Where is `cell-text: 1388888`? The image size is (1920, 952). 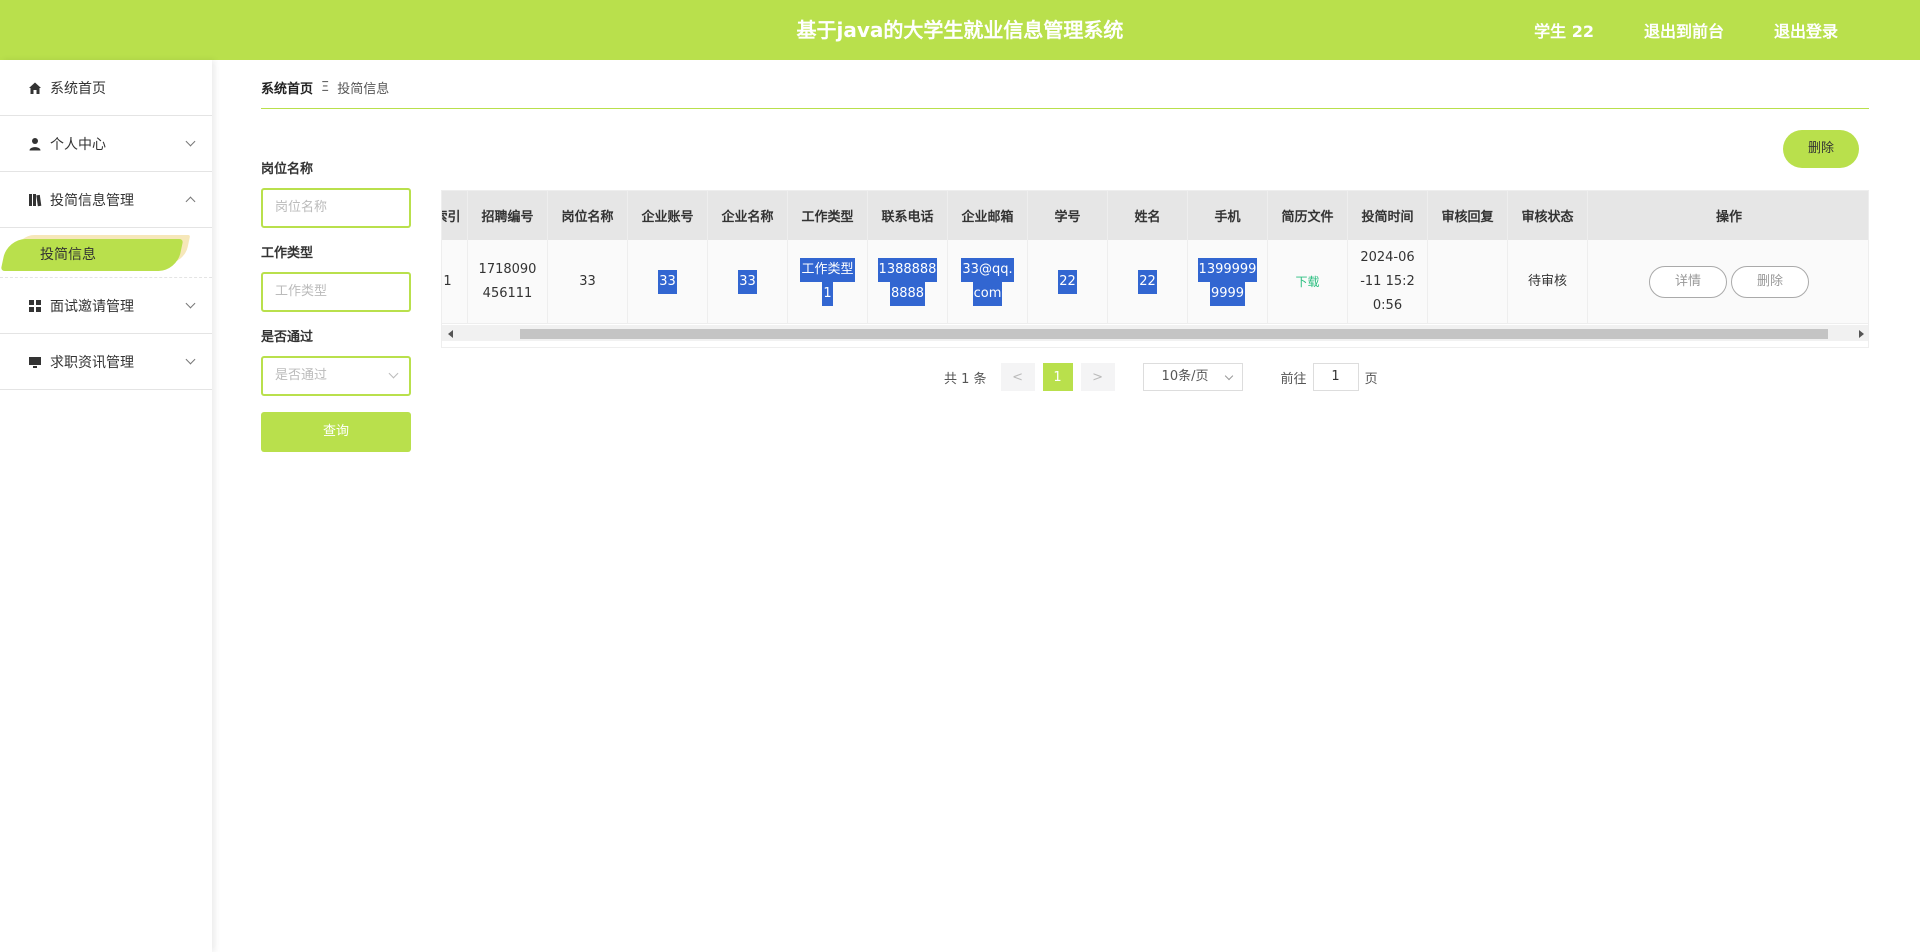
cell-text: 1388888 is located at coordinates (907, 269).